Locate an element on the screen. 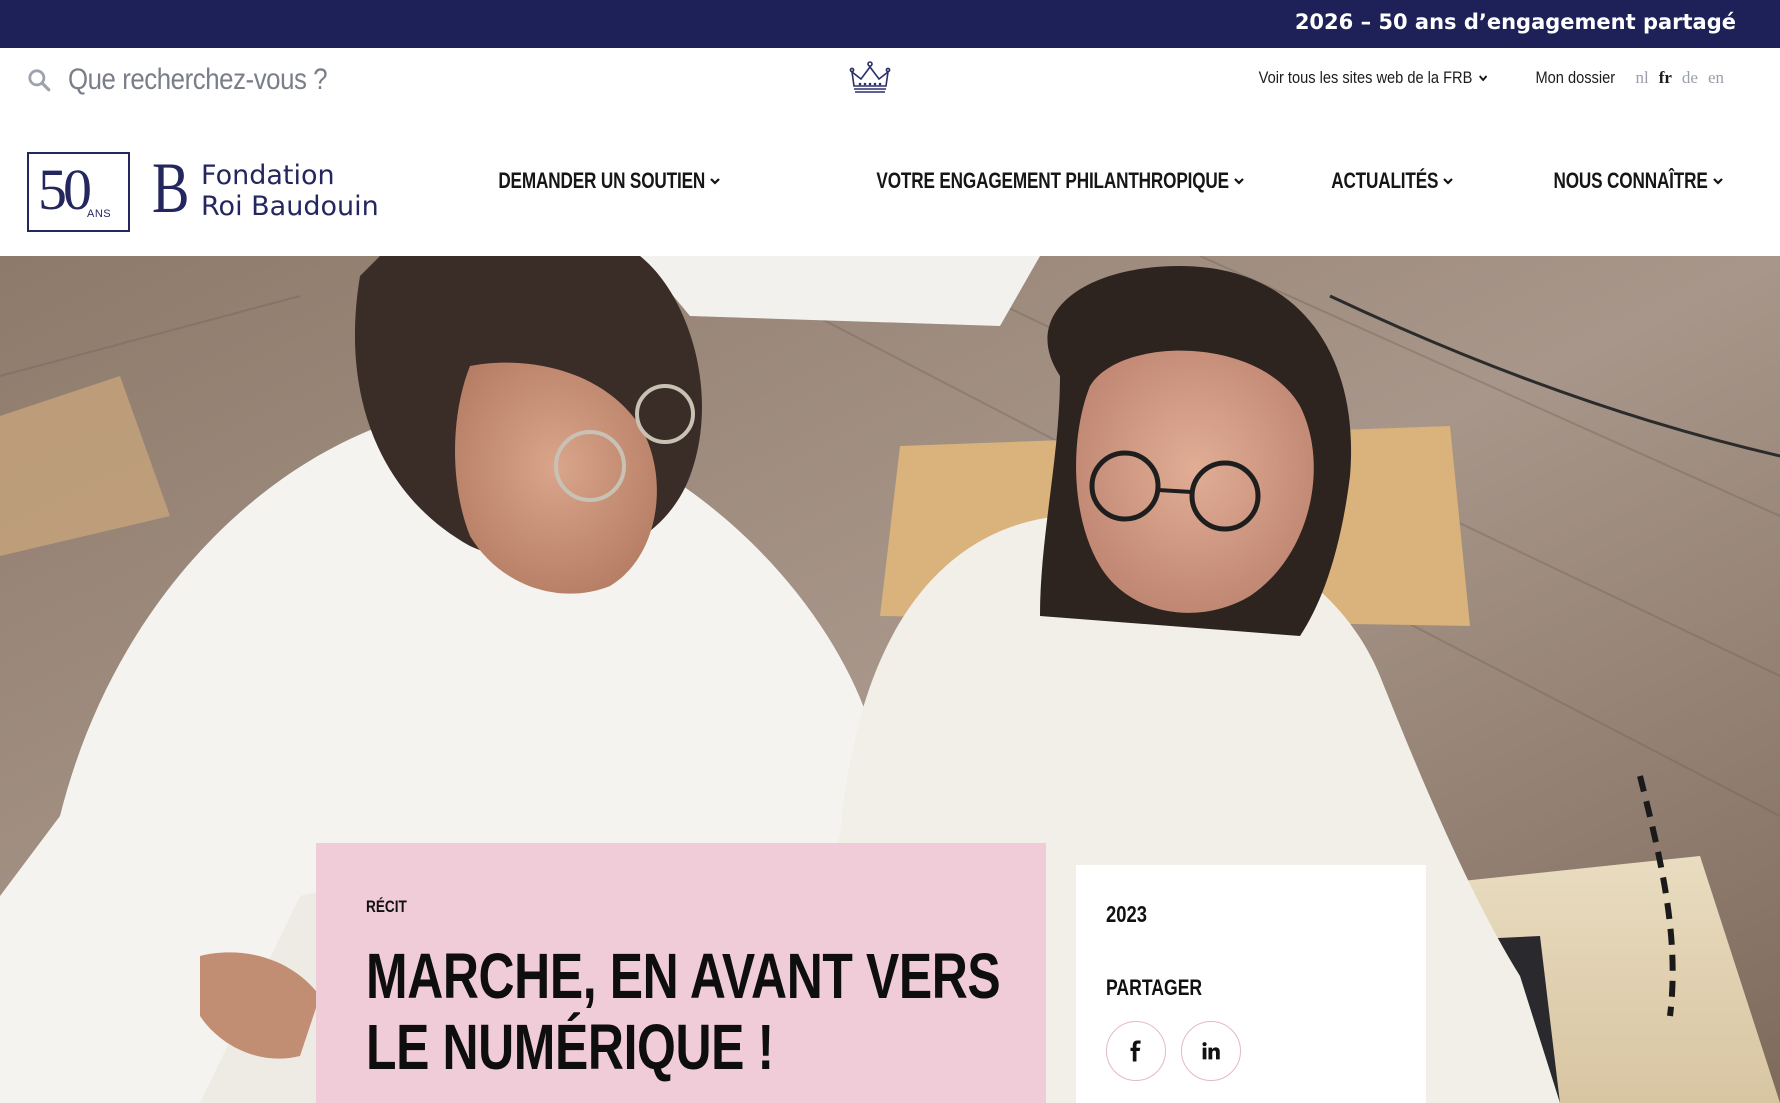  nav-label: NOUS CONNAÎTRE is located at coordinates (1630, 180).